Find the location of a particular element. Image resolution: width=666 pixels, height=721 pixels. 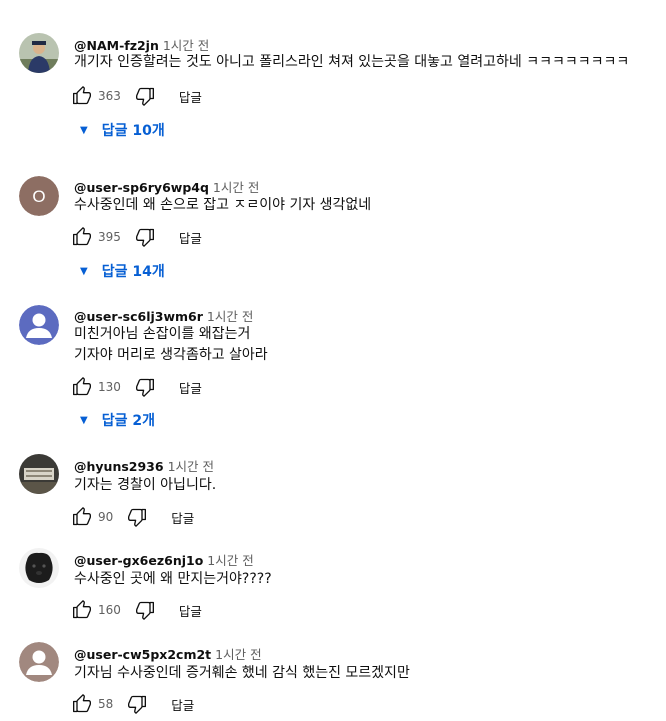

comment-meta: @user-sp6ry6wp4q 1시간 전 is located at coordinates (166, 186).